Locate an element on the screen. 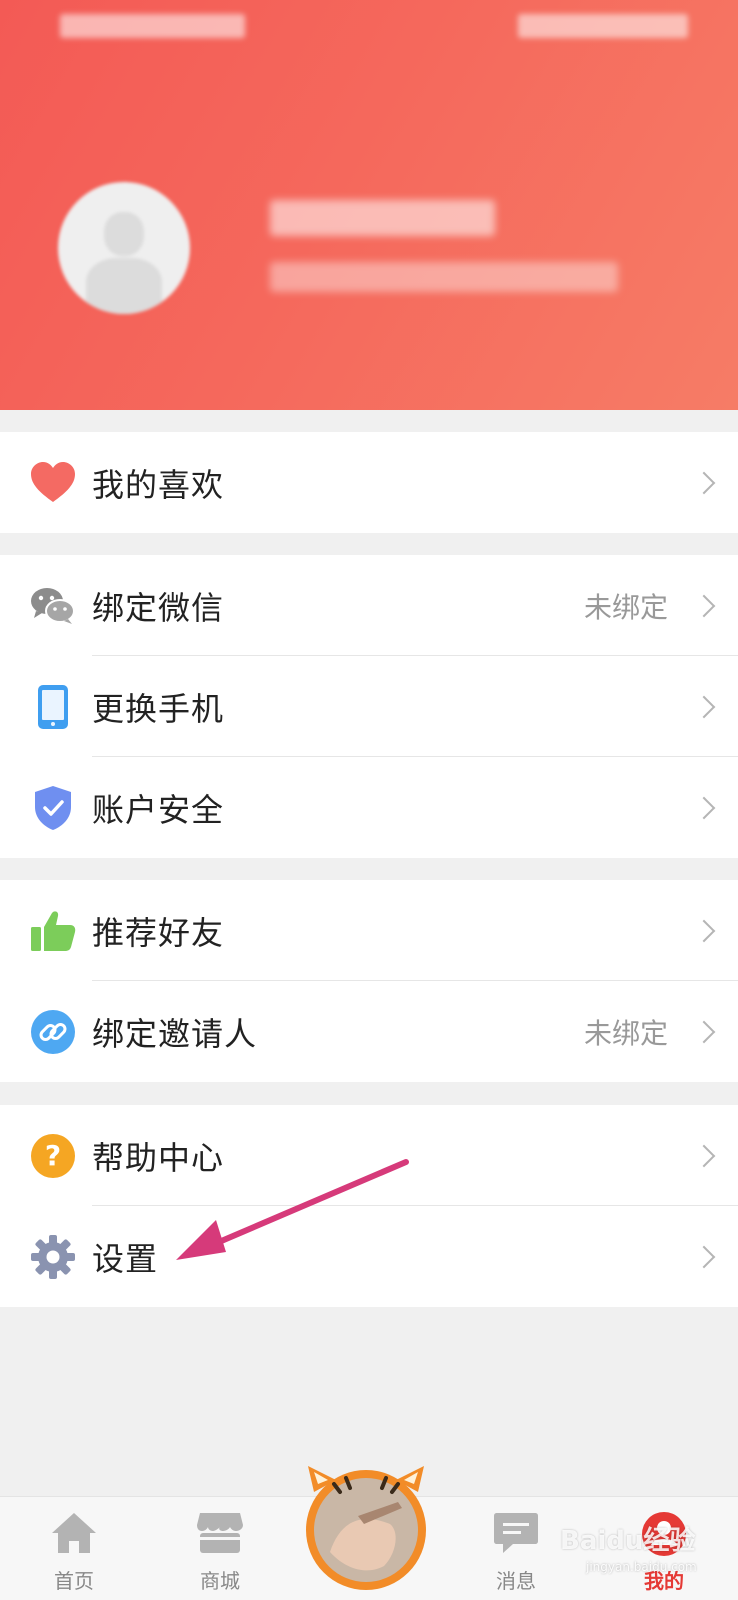 Image resolution: width=738 pixels, height=1600 pixels. message-icon is located at coordinates (516, 1535).